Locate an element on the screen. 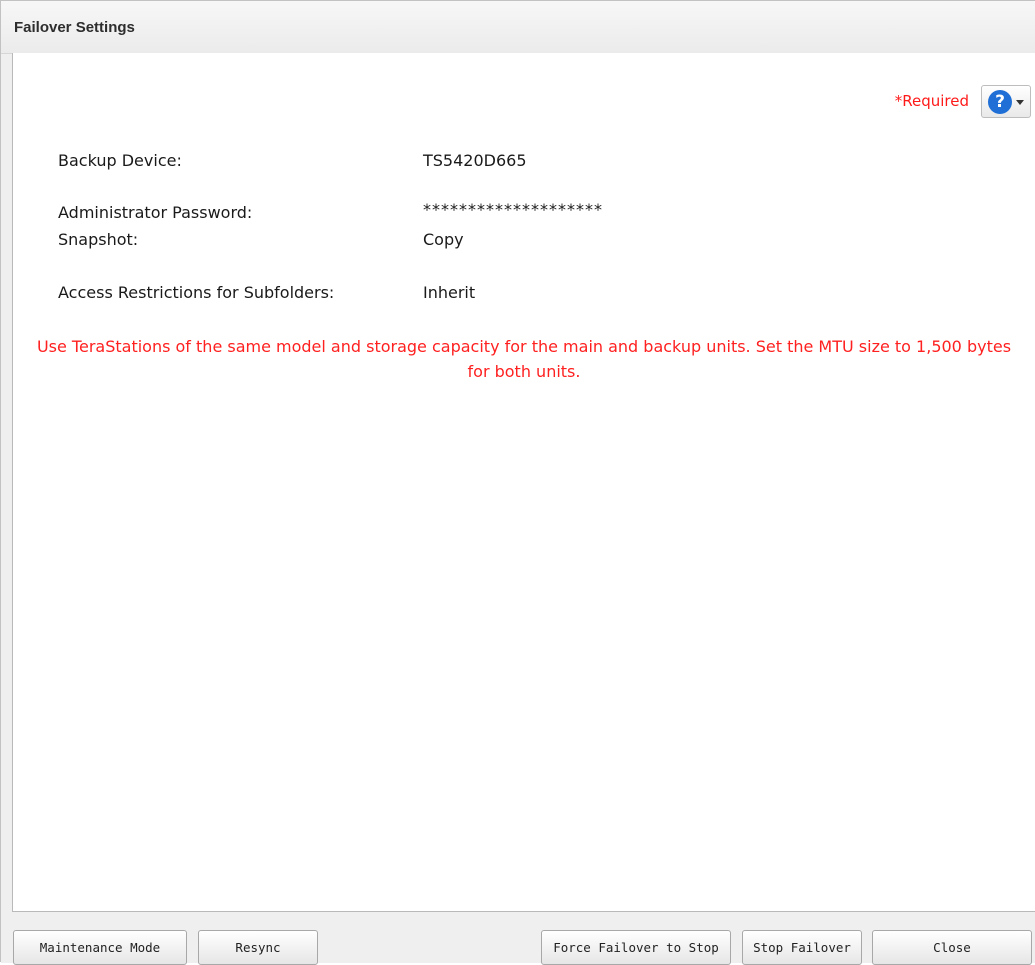  field-value: Inherit is located at coordinates (449, 292).